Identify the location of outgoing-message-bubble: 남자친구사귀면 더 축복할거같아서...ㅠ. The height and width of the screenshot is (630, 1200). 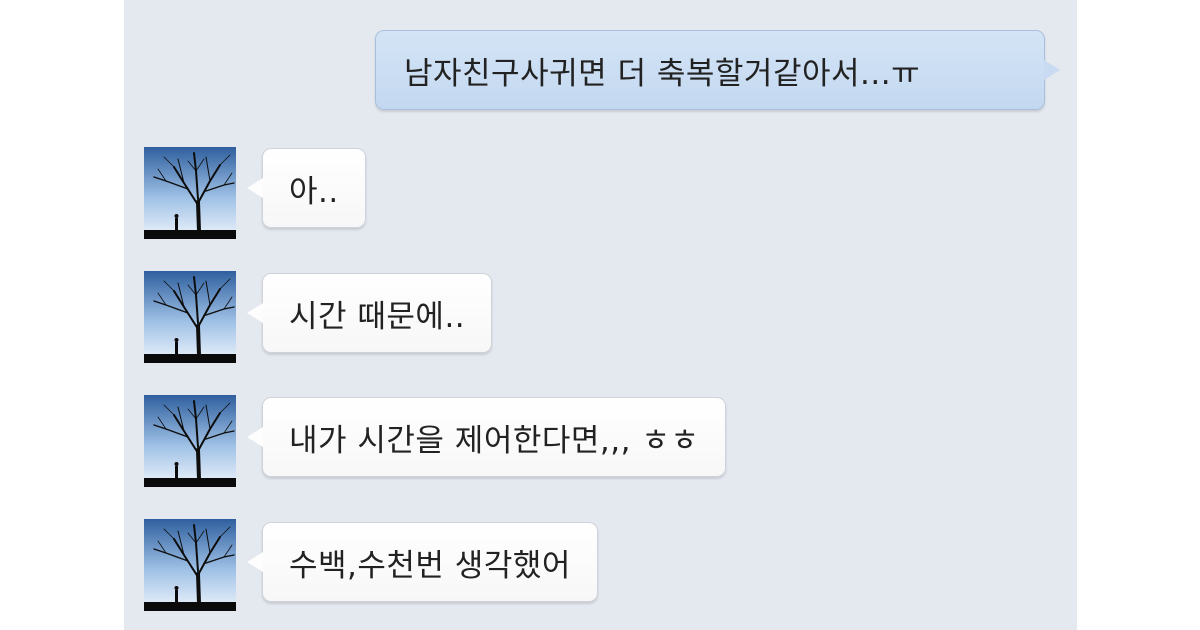
(717, 70).